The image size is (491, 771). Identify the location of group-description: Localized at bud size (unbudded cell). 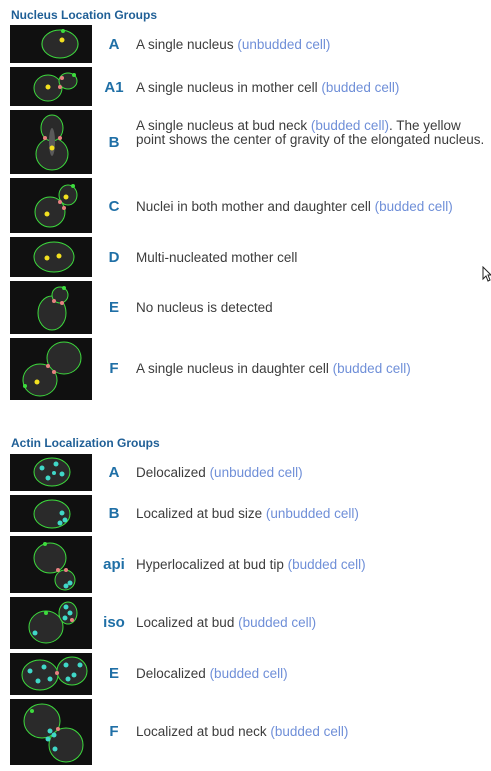
(312, 514).